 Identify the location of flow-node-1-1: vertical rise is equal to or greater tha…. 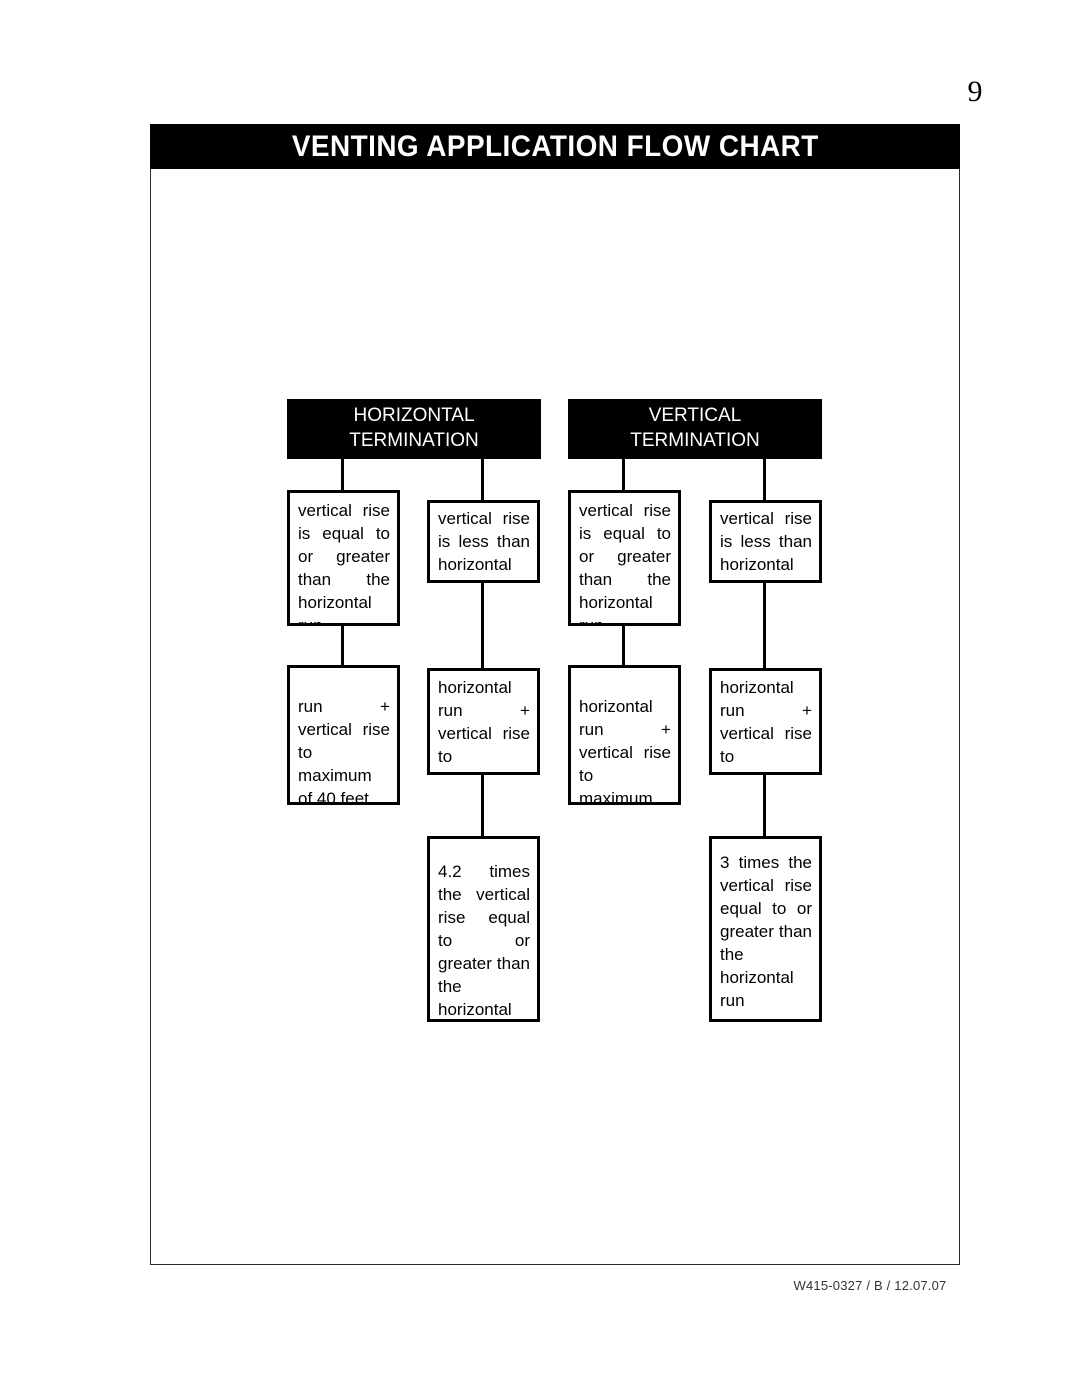
(343, 558).